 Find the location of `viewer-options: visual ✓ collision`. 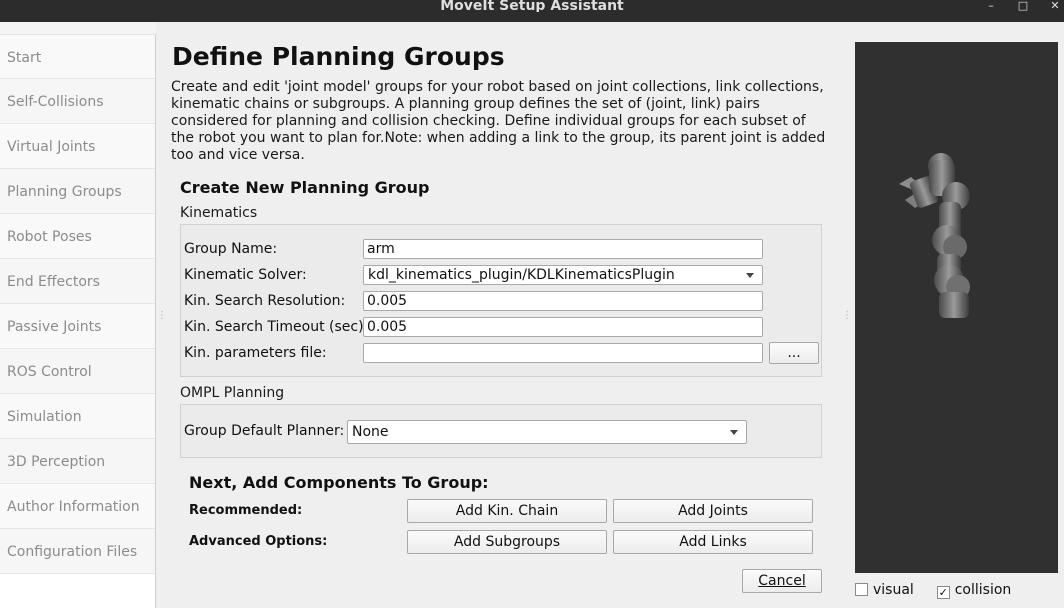

viewer-options: visual ✓ collision is located at coordinates (933, 590).